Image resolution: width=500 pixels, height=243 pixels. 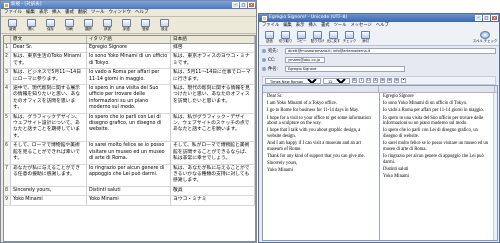 What do you see at coordinates (213, 61) in the screenshot?
I see `japanese-cell: 私は、東京オフィスのヨウコ・ミナミです。` at bounding box center [213, 61].